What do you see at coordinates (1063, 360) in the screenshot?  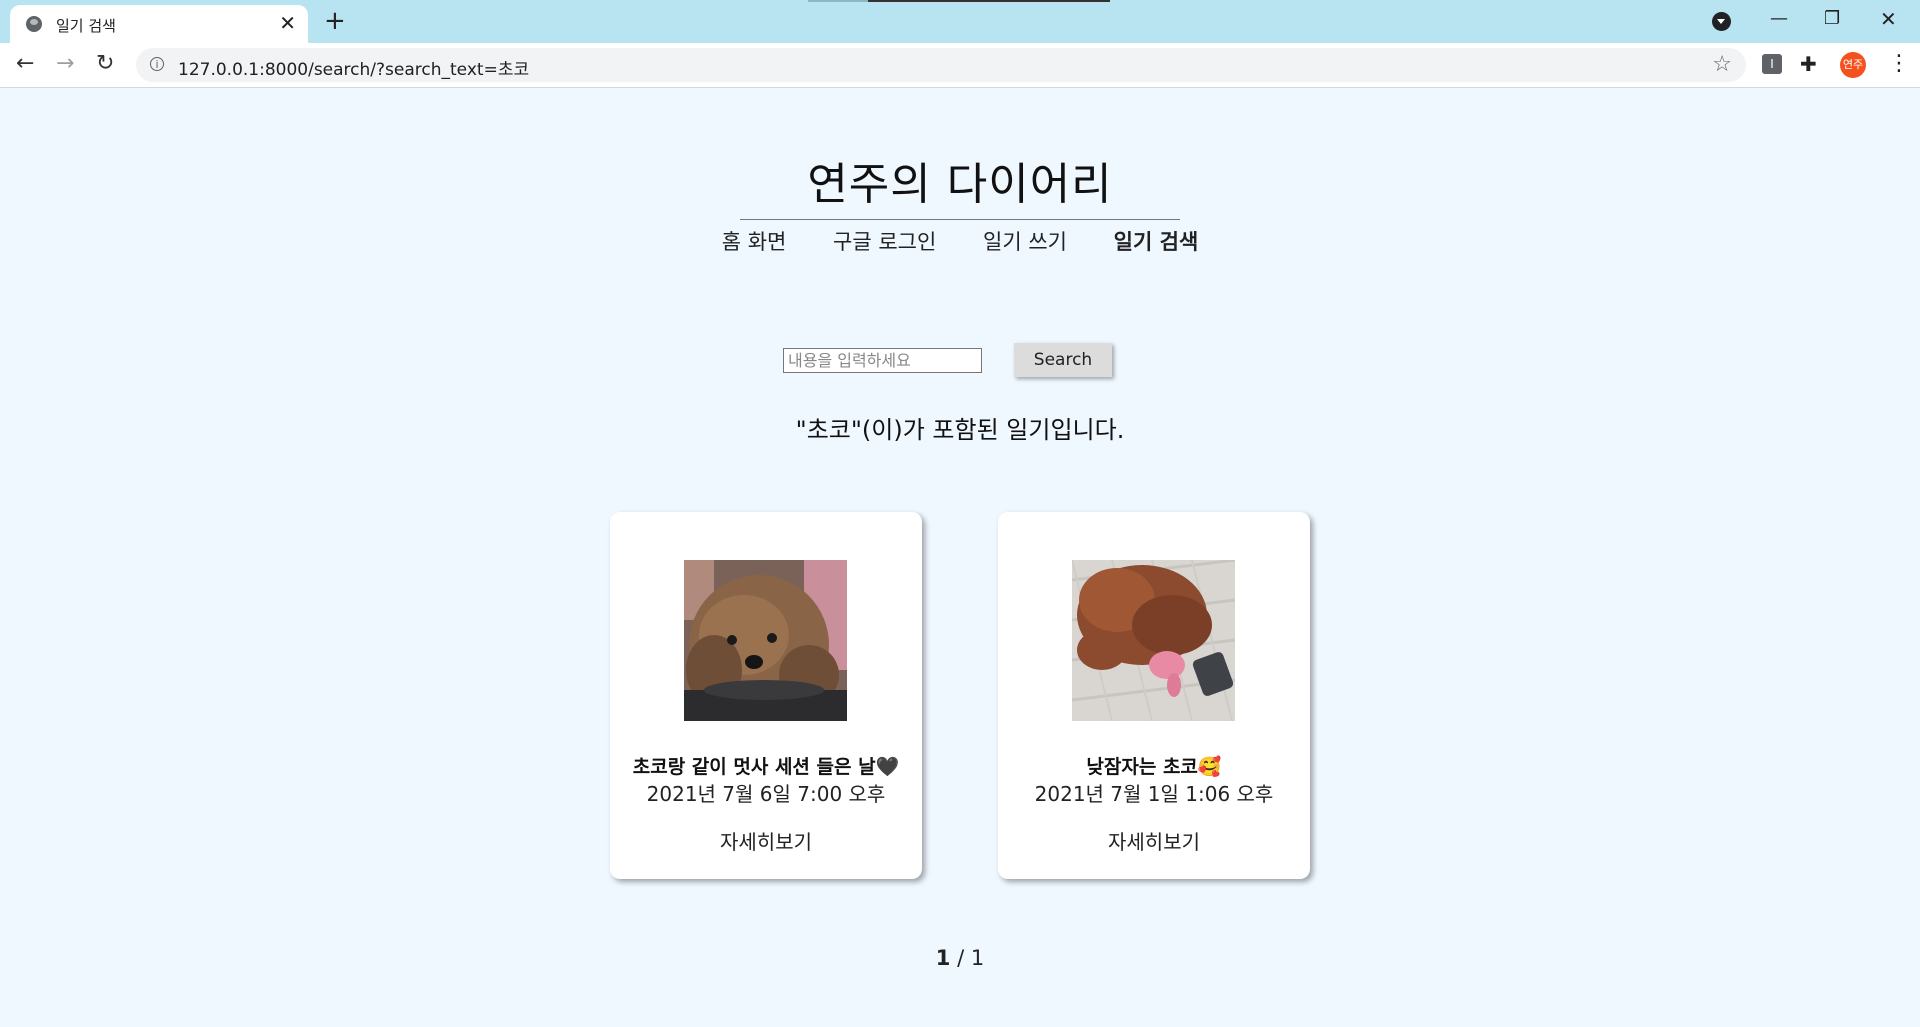 I see `search-button: Search` at bounding box center [1063, 360].